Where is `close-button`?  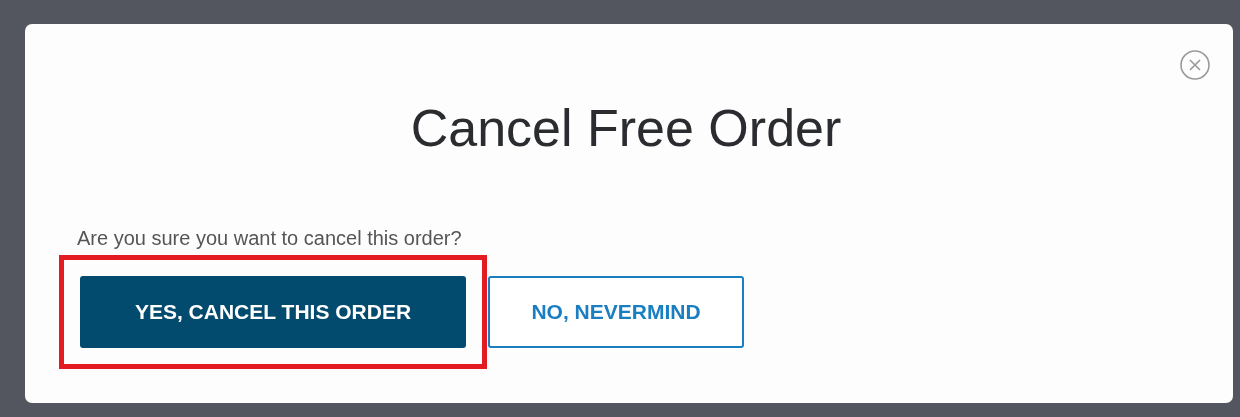
close-button is located at coordinates (1195, 65).